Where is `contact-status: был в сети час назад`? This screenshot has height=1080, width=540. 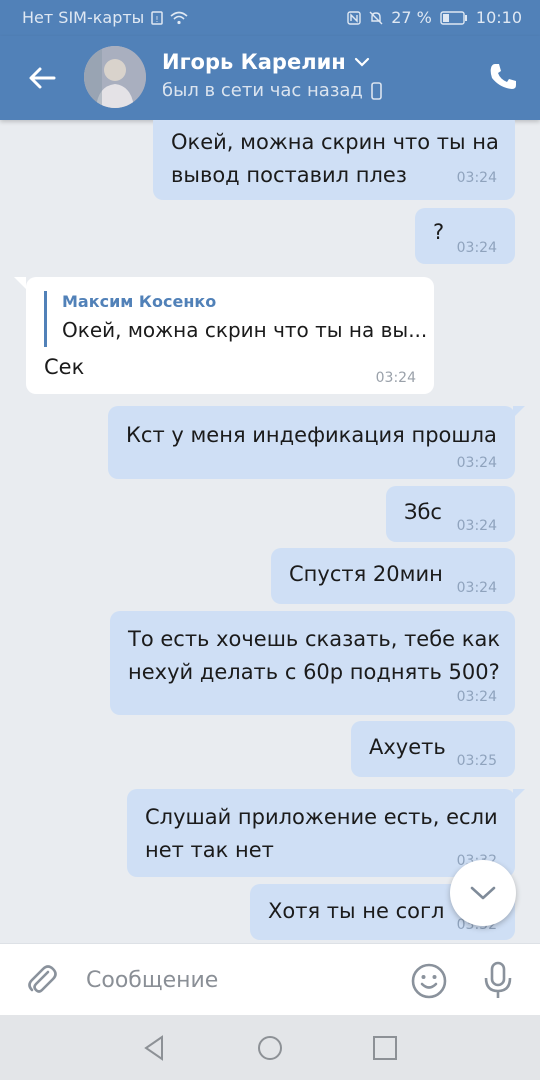
contact-status: был в сети час назад is located at coordinates (272, 90).